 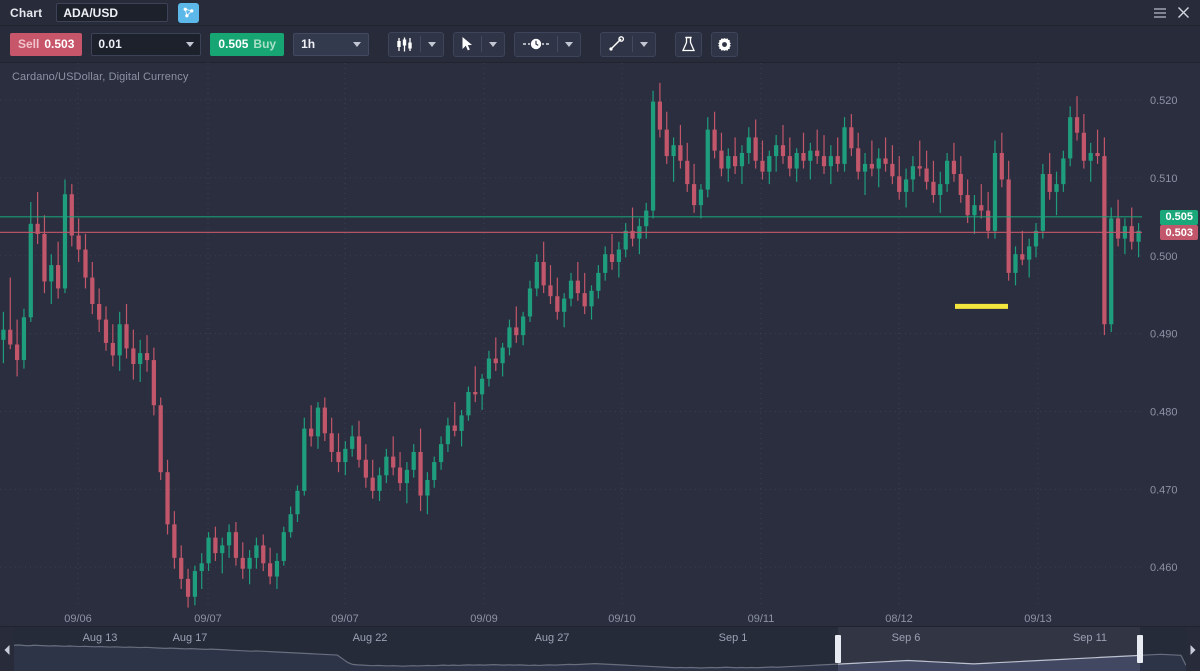 I want to click on chart-toolbar: Sell 0.503 0.01 0.505 Buy 1h, so click(x=600, y=44).